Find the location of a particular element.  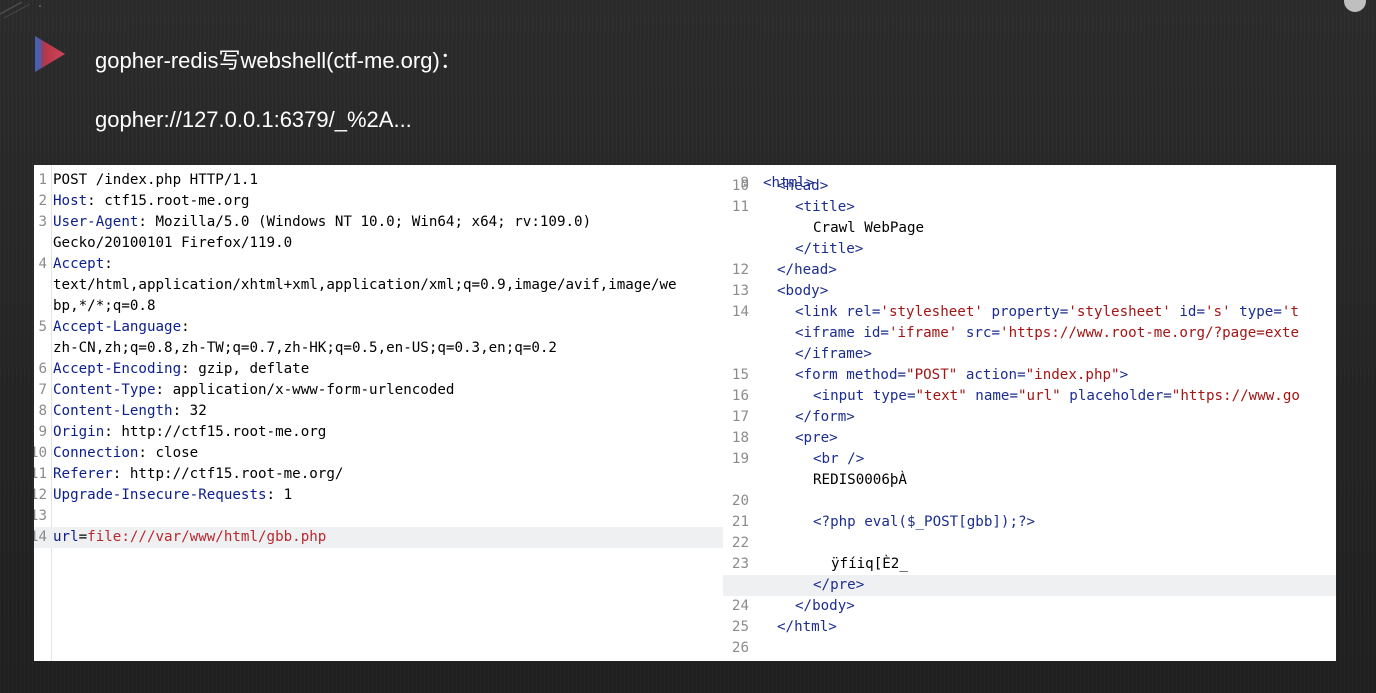

line-code: Upgrade-Insecure-Requests: 1 is located at coordinates (172, 495).